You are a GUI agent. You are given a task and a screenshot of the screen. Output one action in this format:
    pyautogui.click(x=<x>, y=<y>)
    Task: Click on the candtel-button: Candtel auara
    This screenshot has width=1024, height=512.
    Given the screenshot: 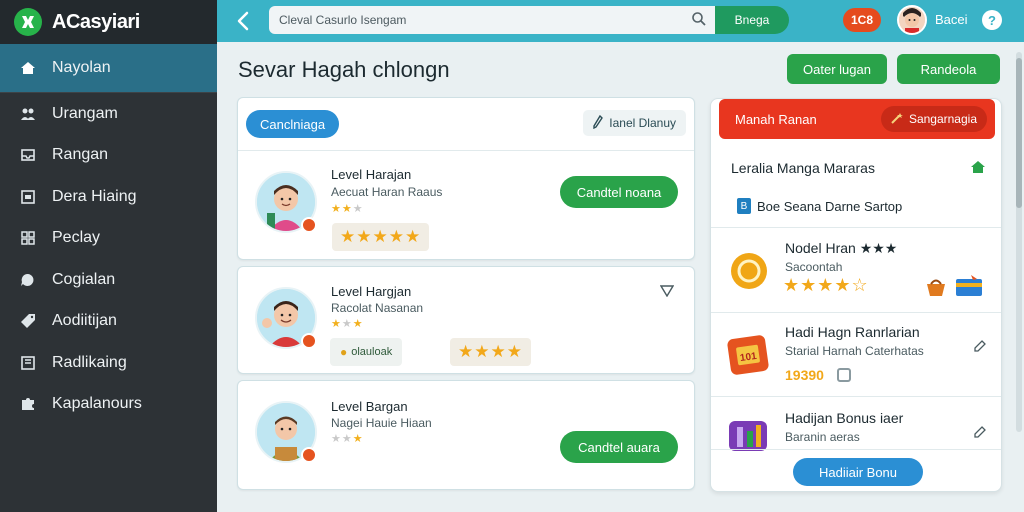 What is the action you would take?
    pyautogui.click(x=619, y=447)
    